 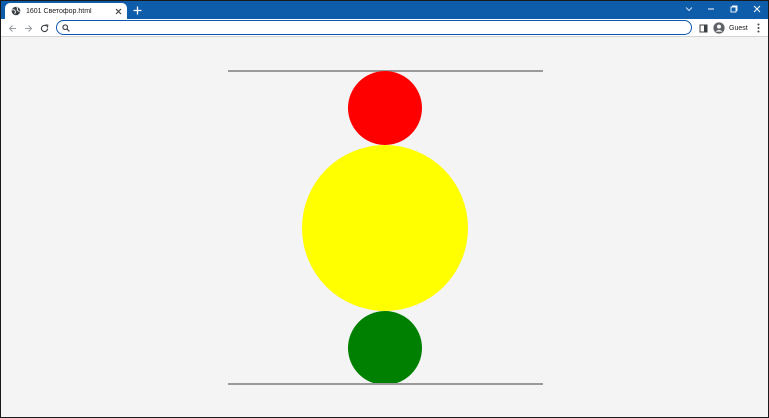 I want to click on menu-button, so click(x=758, y=28).